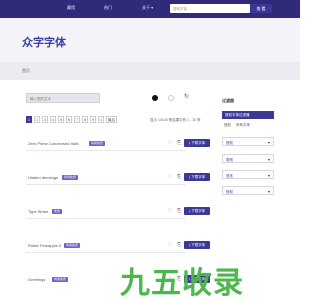 Image resolution: width=320 pixels, height=300 pixels. What do you see at coordinates (175, 120) in the screenshot?
I see `result-count: 显示 14145 条结果中的 1 - 30 条` at bounding box center [175, 120].